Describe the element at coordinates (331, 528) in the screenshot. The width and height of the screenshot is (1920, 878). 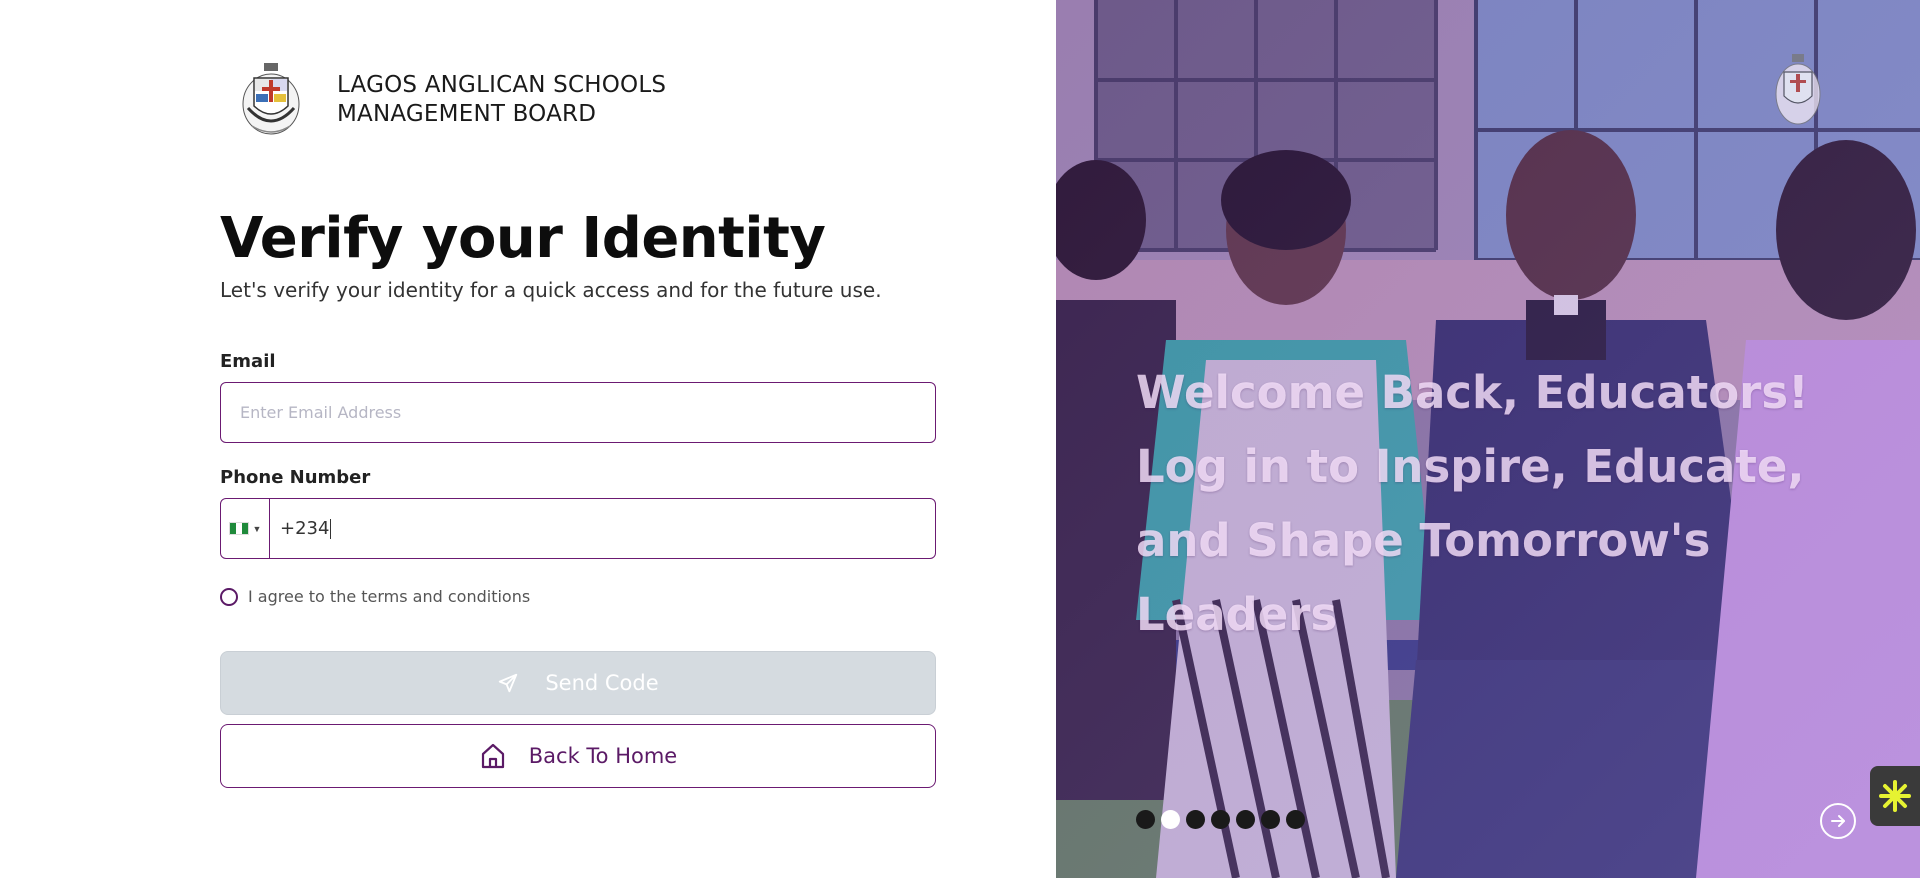
I see `text-cursor` at that location.